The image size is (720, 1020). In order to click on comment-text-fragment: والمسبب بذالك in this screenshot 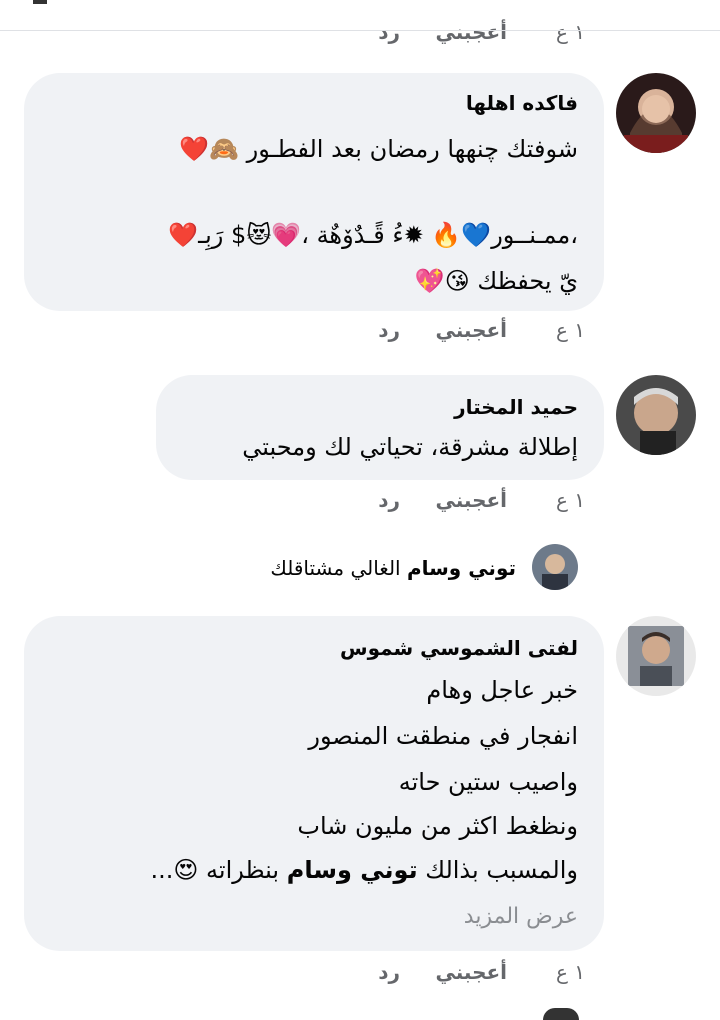, I will do `click(501, 870)`.